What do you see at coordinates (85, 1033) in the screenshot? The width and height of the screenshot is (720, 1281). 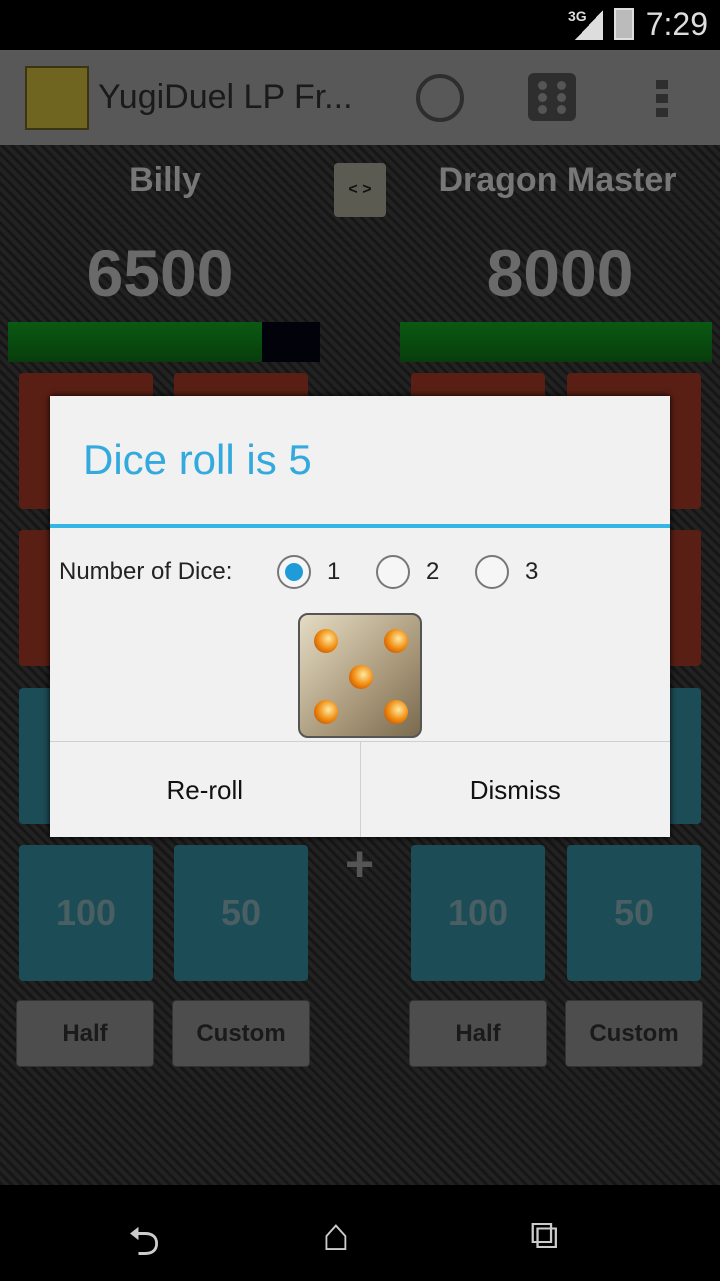 I see `p1-half-button: Half` at bounding box center [85, 1033].